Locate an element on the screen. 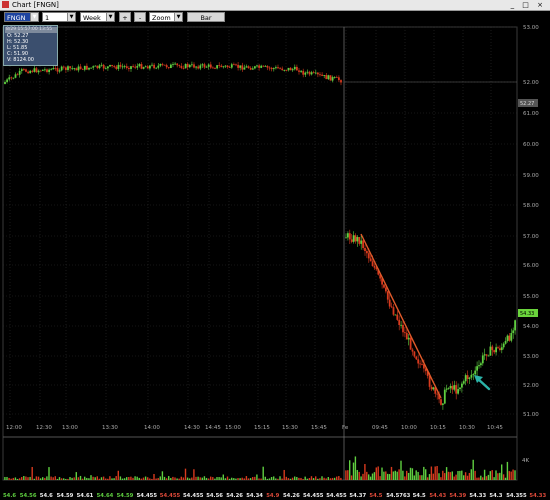 This screenshot has width=550, height=500. ticker-quote: 54.37 is located at coordinates (357, 496).